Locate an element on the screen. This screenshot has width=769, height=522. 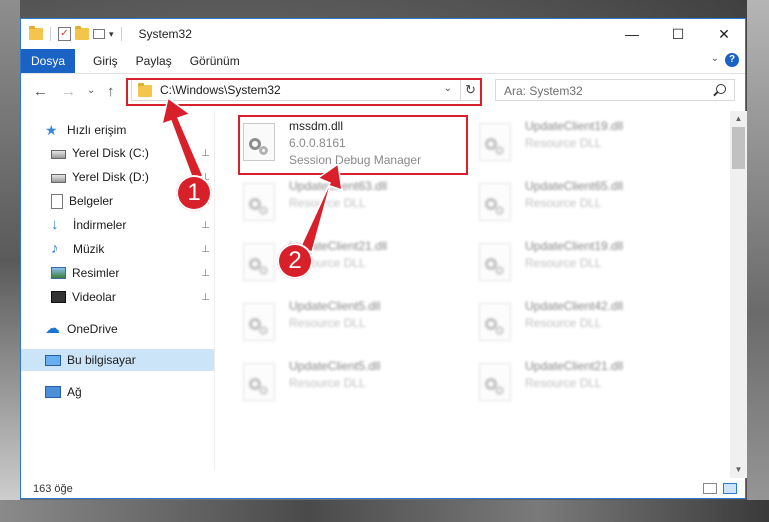
annotation-arrows is located at coordinates (251, 174).